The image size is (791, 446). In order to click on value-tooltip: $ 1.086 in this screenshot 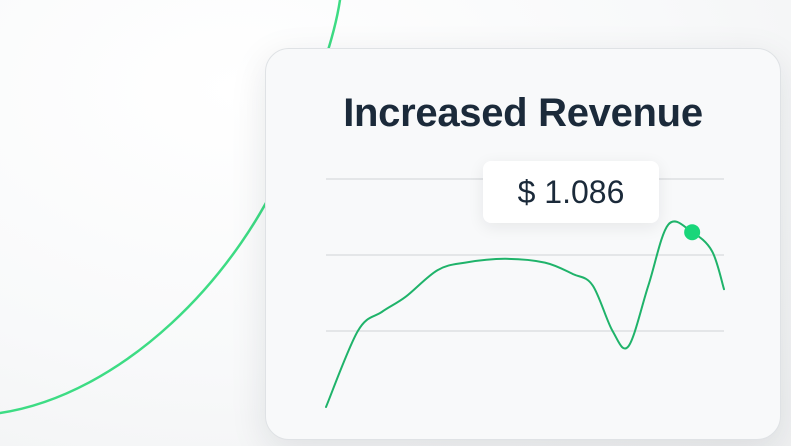, I will do `click(571, 192)`.